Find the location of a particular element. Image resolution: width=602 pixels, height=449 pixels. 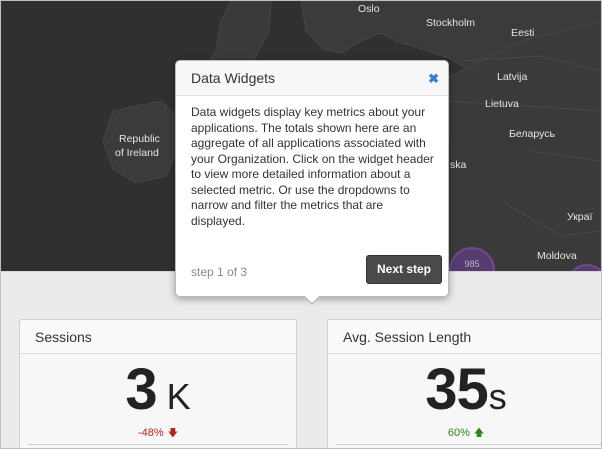

widget-unit: s is located at coordinates (497, 396).